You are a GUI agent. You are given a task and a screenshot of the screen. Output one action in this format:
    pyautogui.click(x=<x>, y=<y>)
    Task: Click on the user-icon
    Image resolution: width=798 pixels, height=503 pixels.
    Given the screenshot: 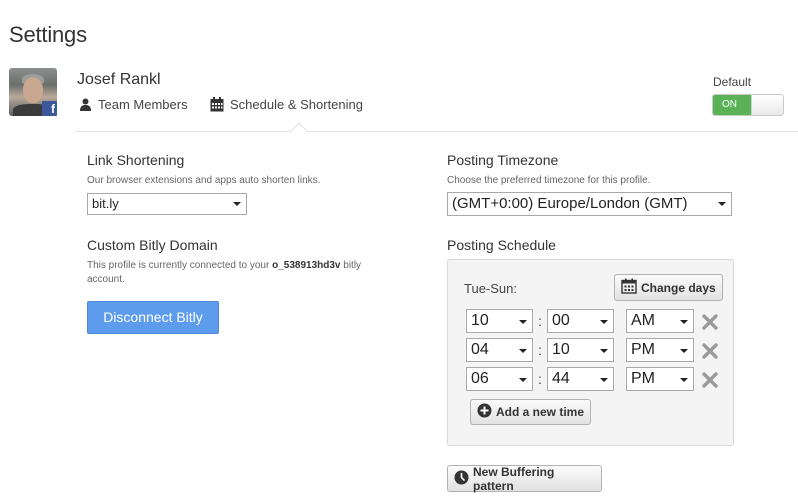 What is the action you would take?
    pyautogui.click(x=85, y=104)
    